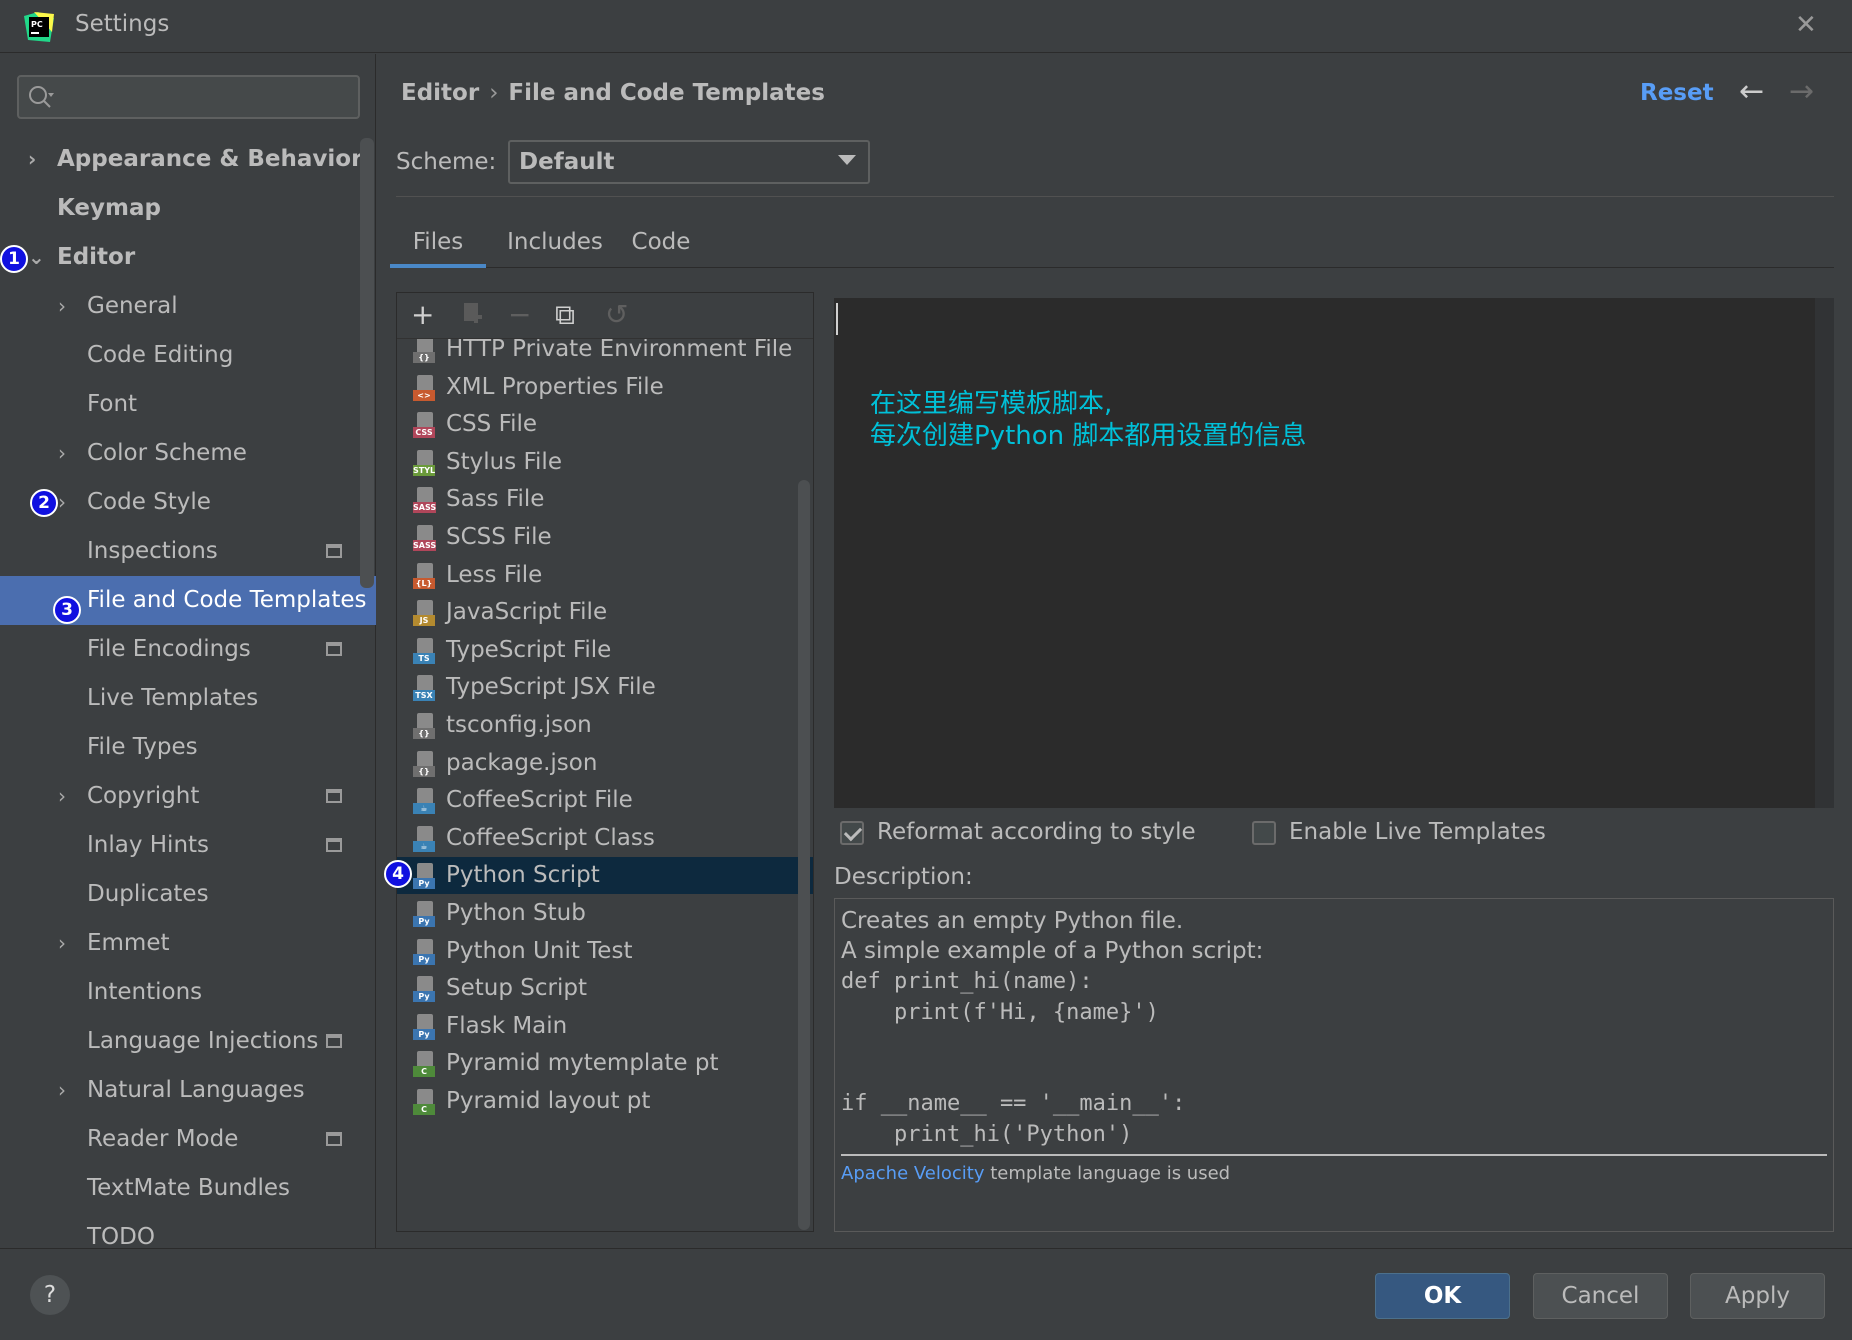 Image resolution: width=1852 pixels, height=1340 pixels. What do you see at coordinates (565, 315) in the screenshot?
I see `copy-icon: ⧉` at bounding box center [565, 315].